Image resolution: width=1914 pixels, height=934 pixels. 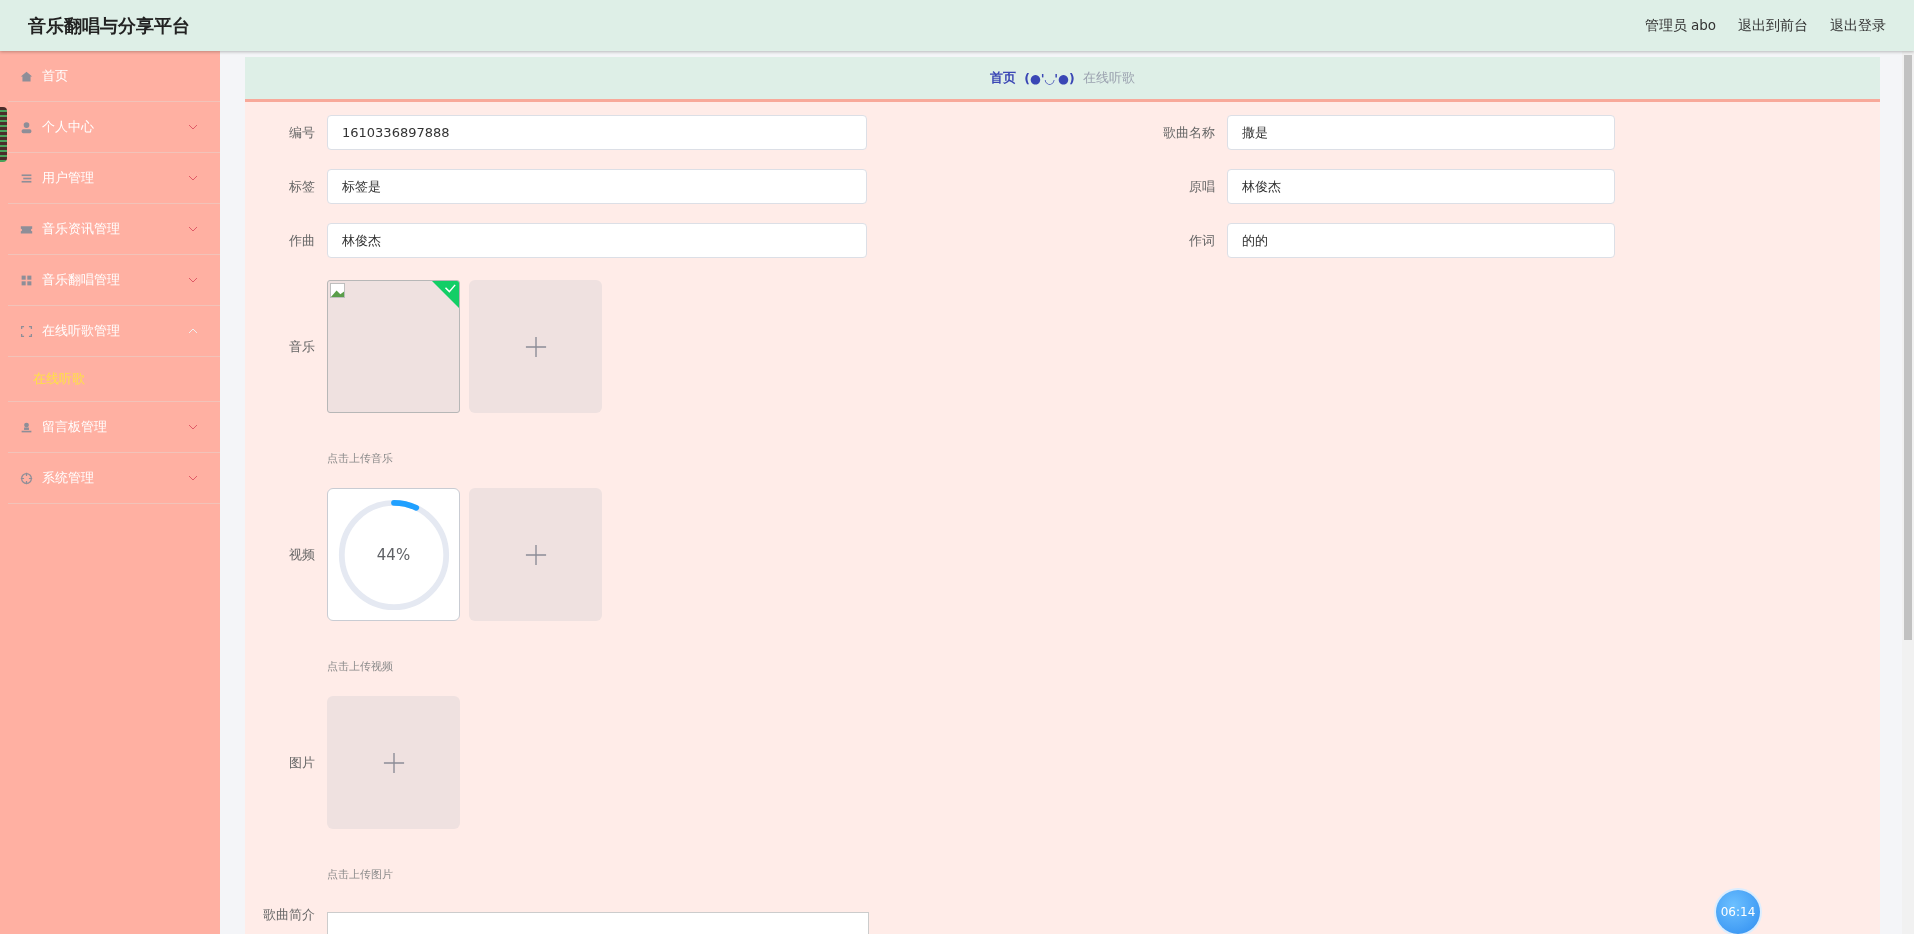 I want to click on input-field: 的的, so click(x=1421, y=240).